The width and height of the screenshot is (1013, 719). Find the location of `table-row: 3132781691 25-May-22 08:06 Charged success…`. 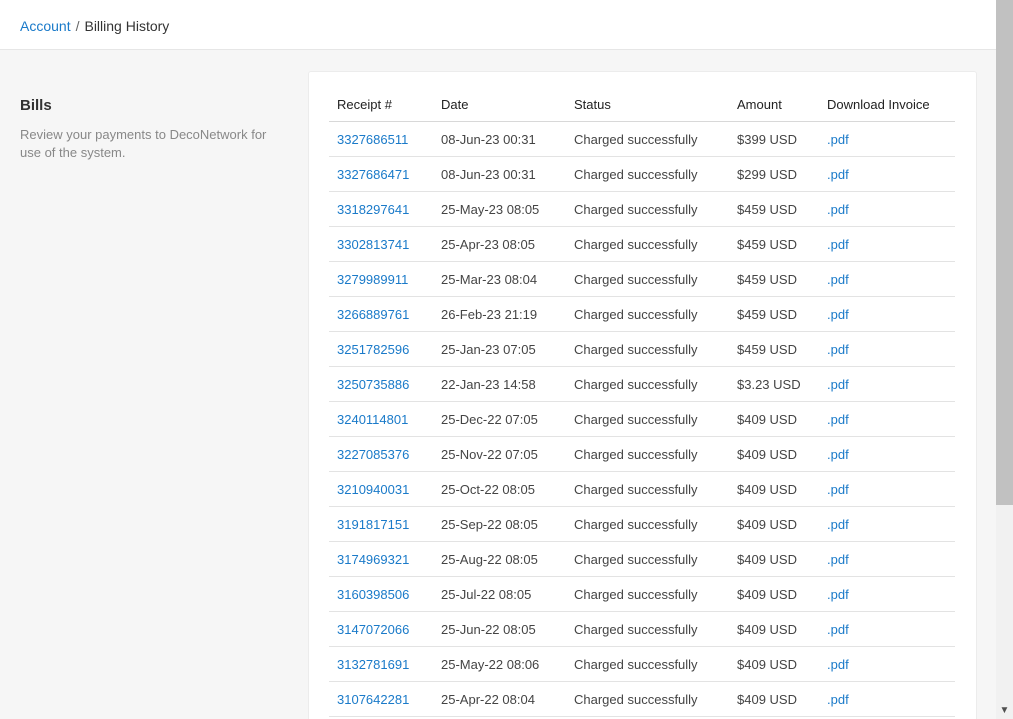

table-row: 3132781691 25-May-22 08:06 Charged success… is located at coordinates (642, 664).